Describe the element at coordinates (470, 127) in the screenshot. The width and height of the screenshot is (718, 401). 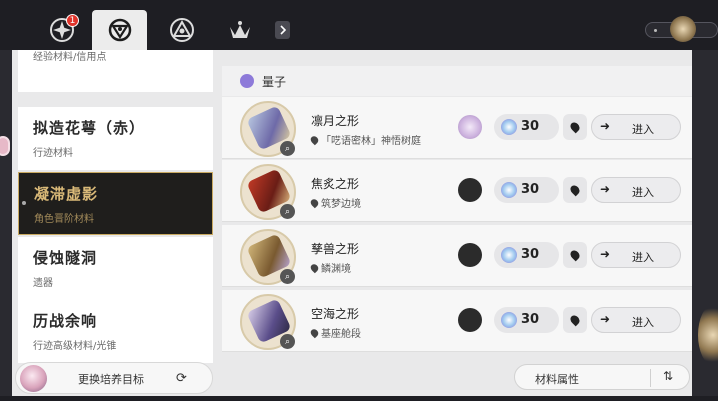
I see `special-avatar-icon` at that location.